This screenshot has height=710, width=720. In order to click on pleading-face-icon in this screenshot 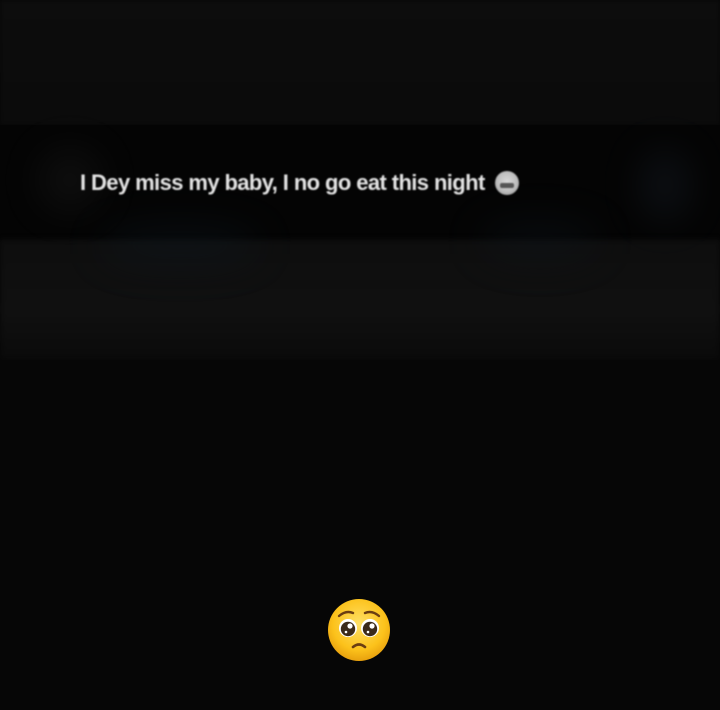, I will do `click(359, 630)`.